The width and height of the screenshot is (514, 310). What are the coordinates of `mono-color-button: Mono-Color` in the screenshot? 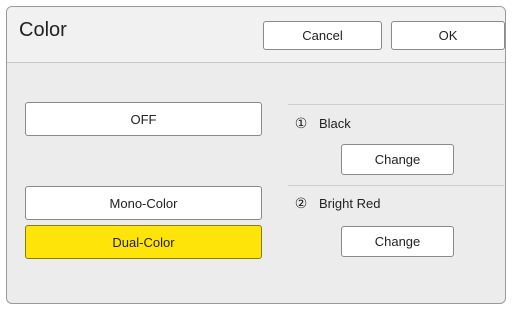 It's located at (143, 203).